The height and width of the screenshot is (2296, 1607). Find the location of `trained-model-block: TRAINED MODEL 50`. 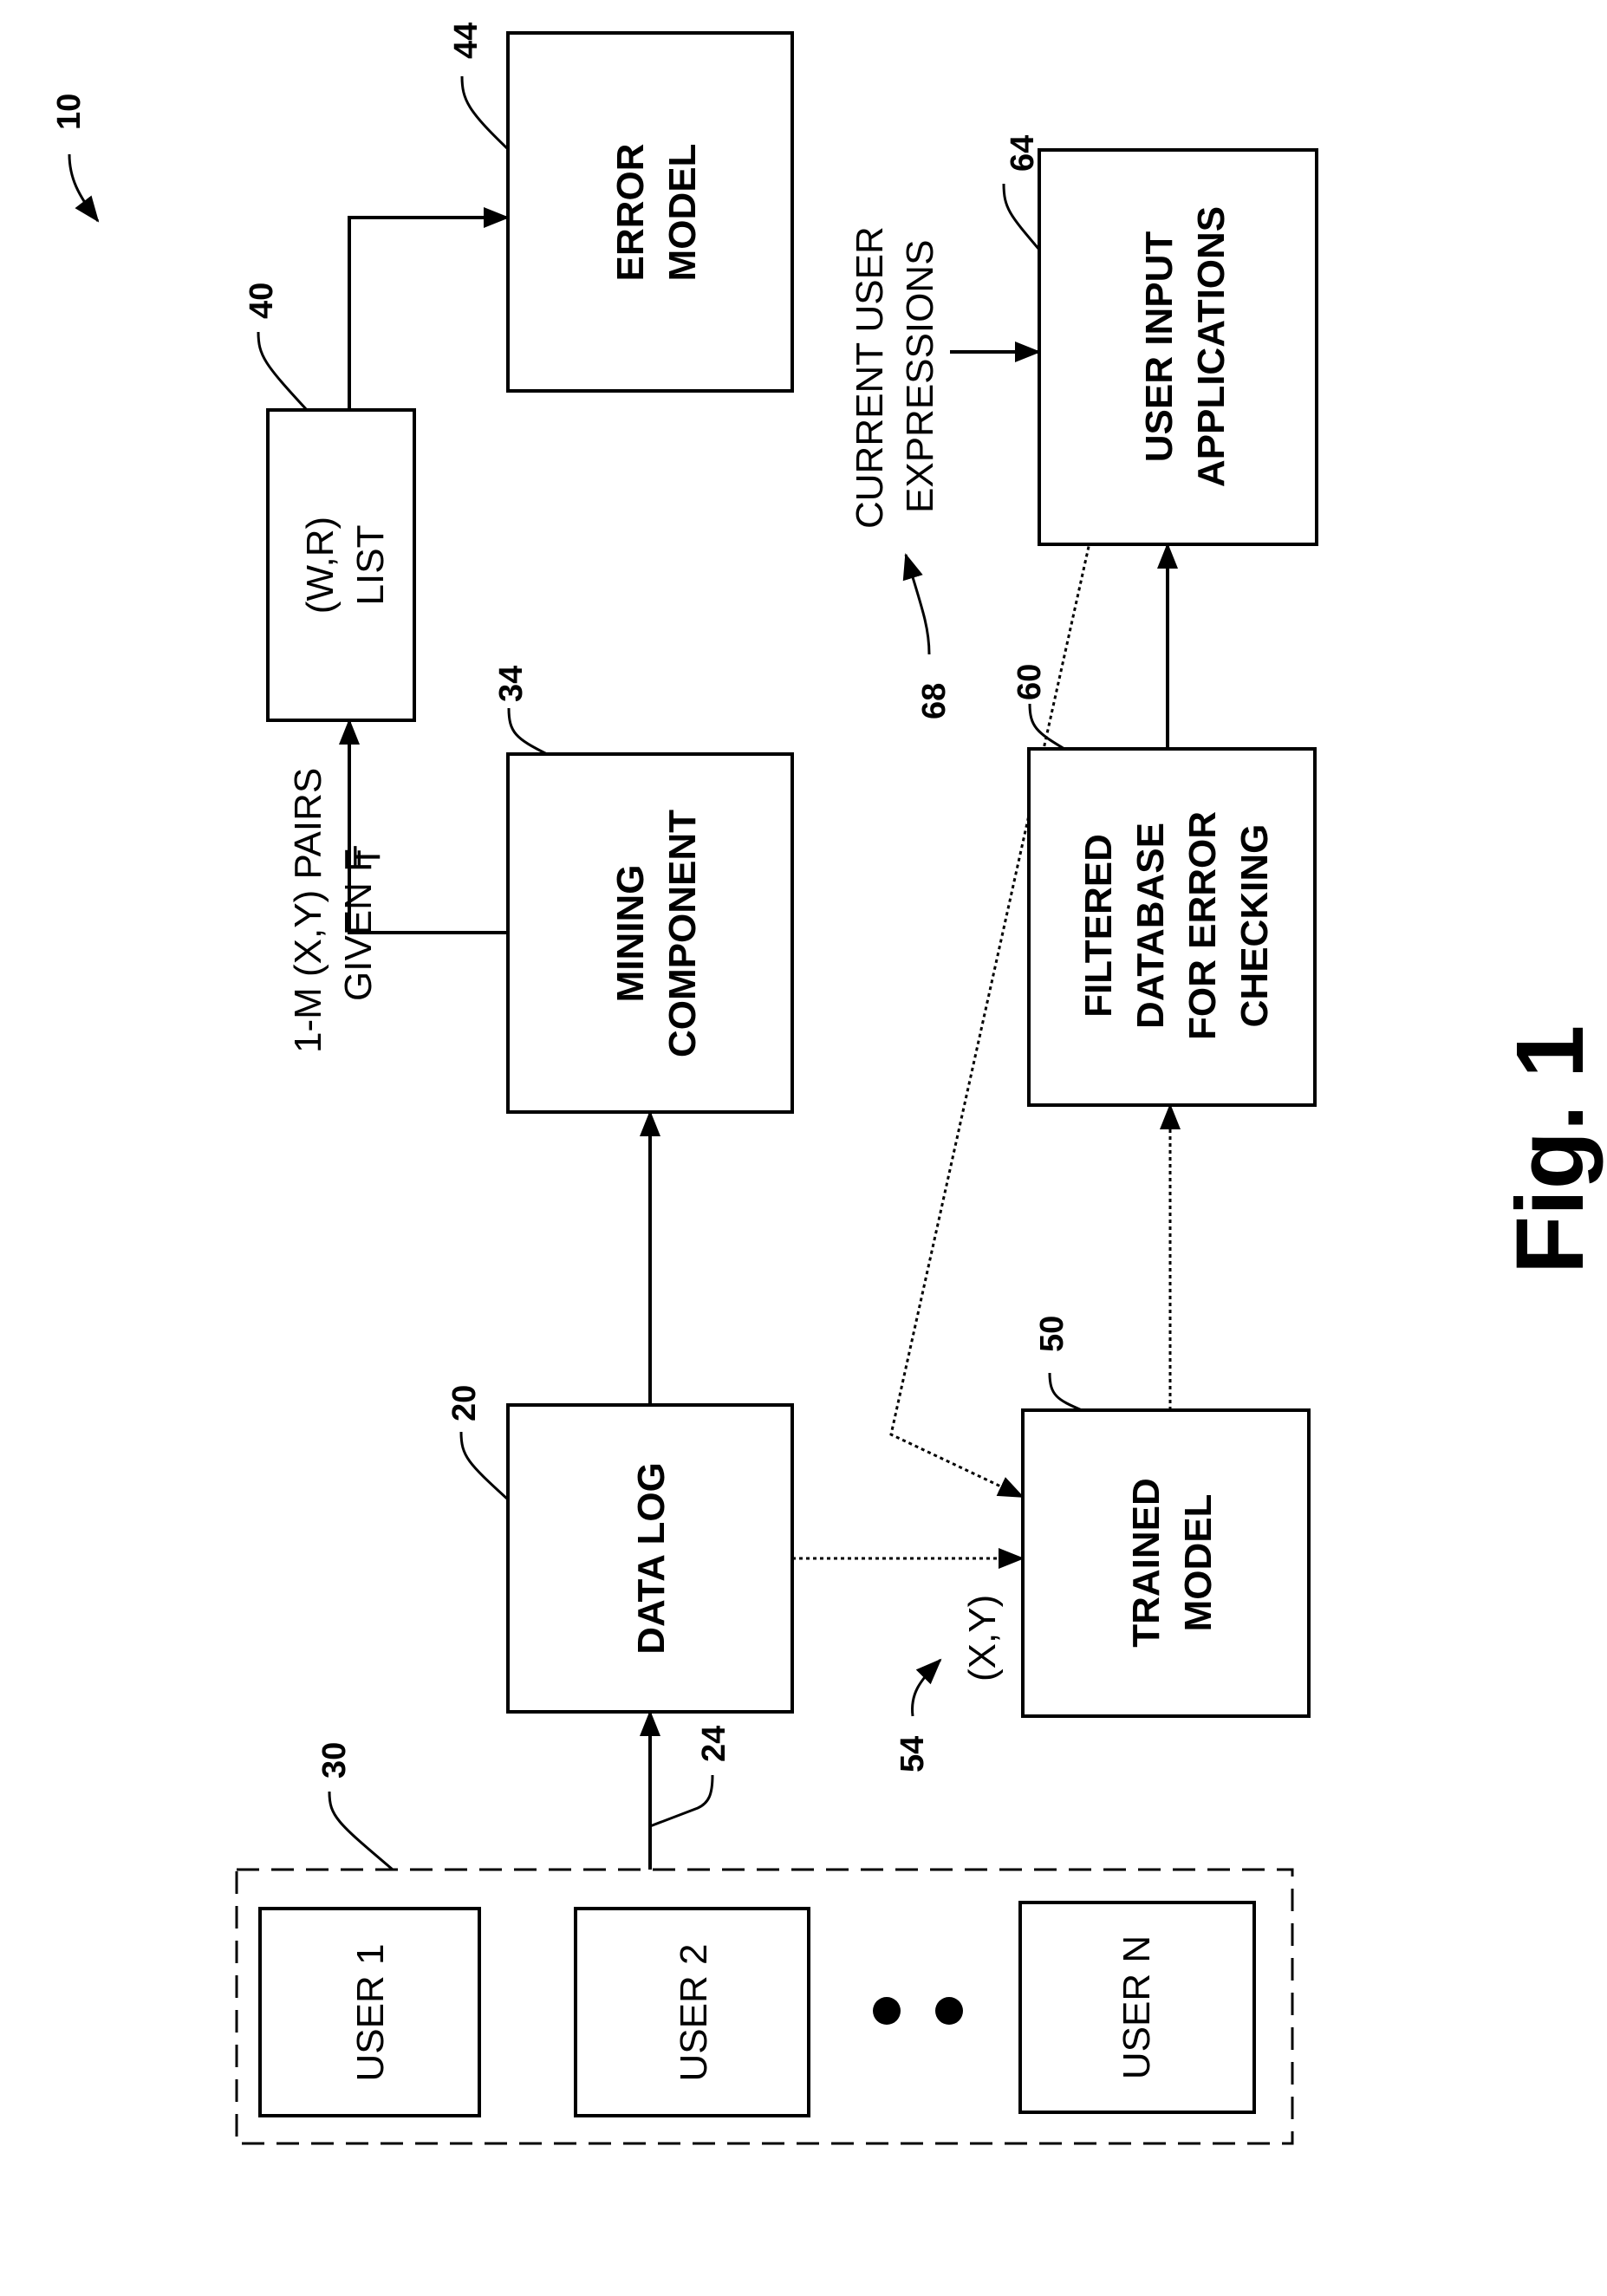

trained-model-block: TRAINED MODEL 50 is located at coordinates (1166, 1517).